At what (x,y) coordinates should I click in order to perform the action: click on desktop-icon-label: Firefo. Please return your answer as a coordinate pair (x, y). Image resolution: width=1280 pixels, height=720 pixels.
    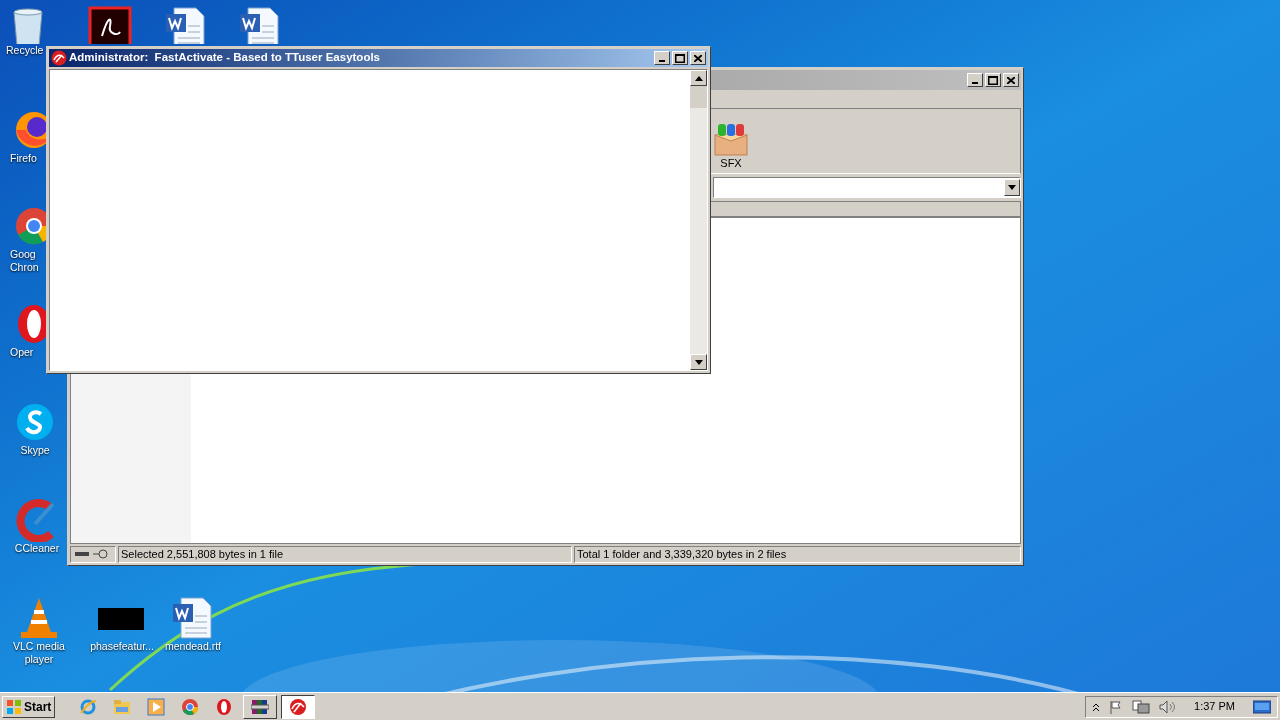
    Looking at the image, I should click on (28, 158).